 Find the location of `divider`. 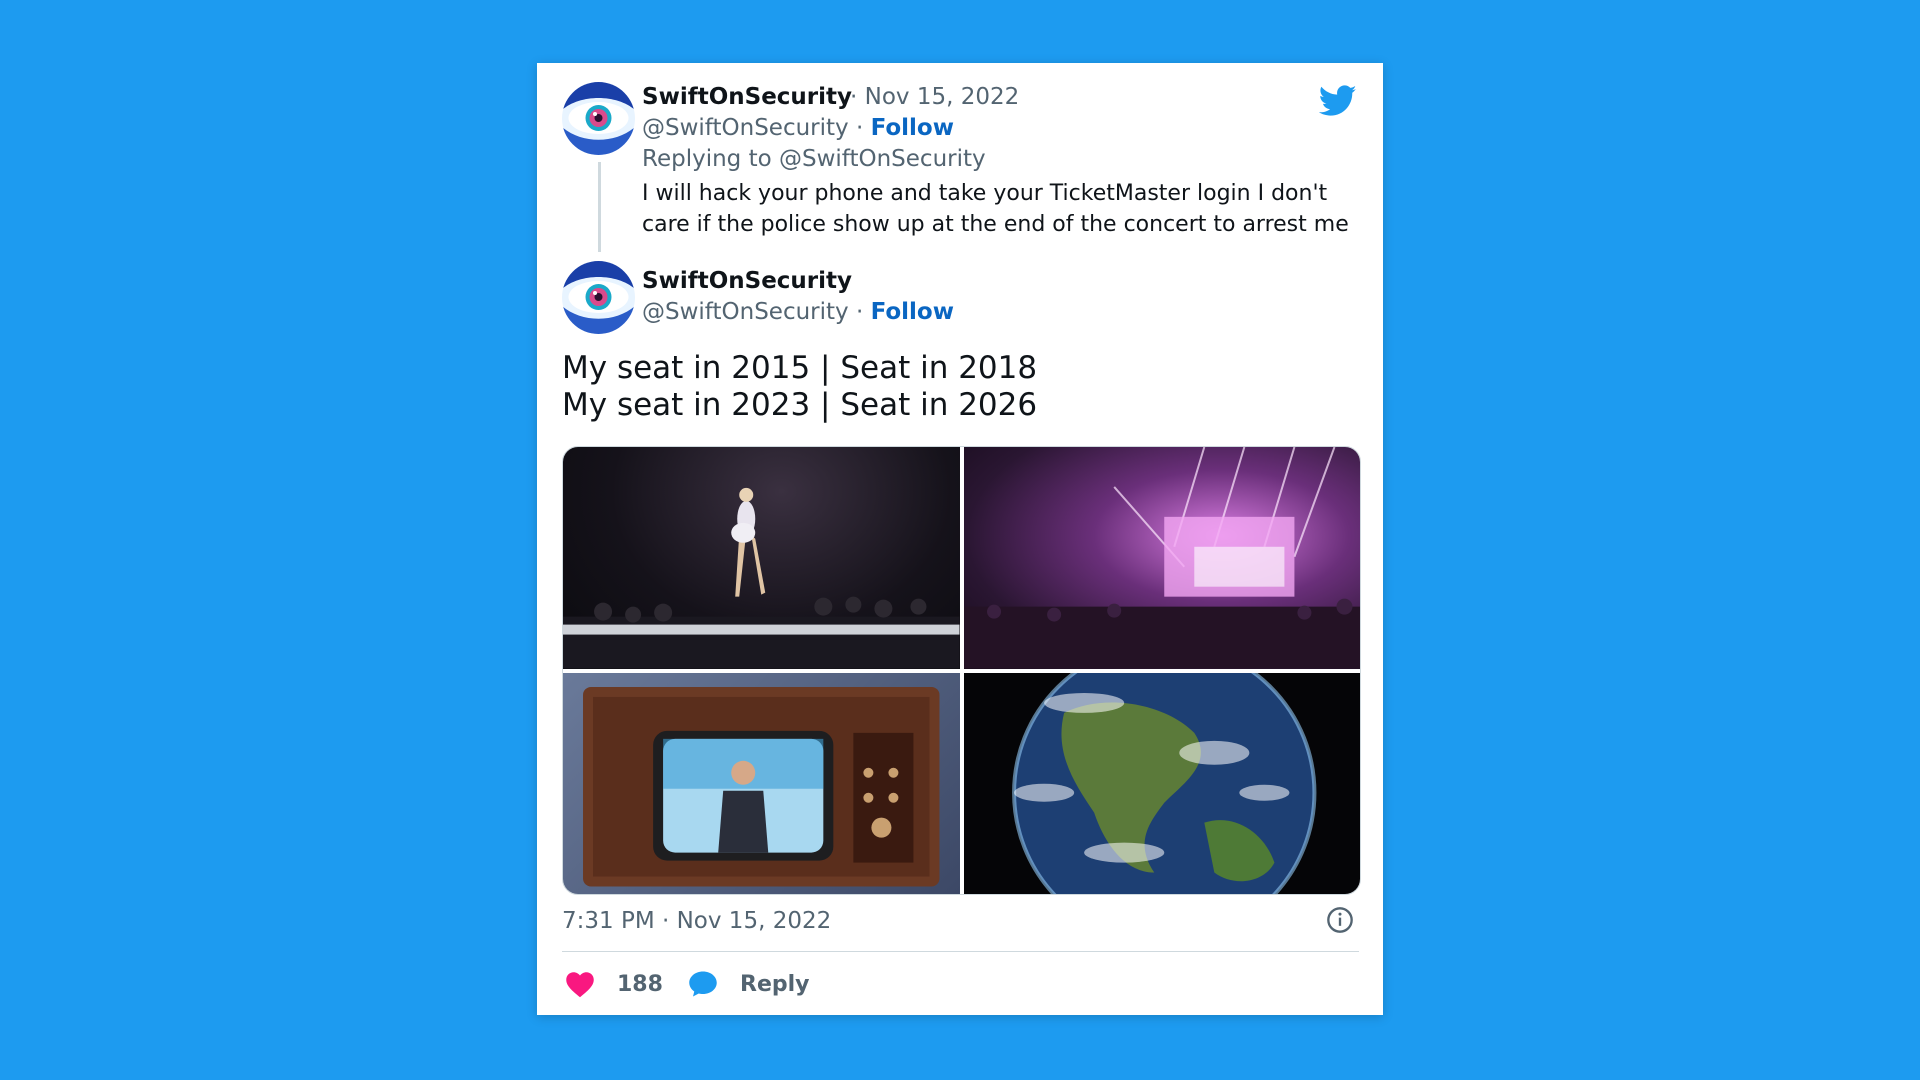

divider is located at coordinates (960, 951).